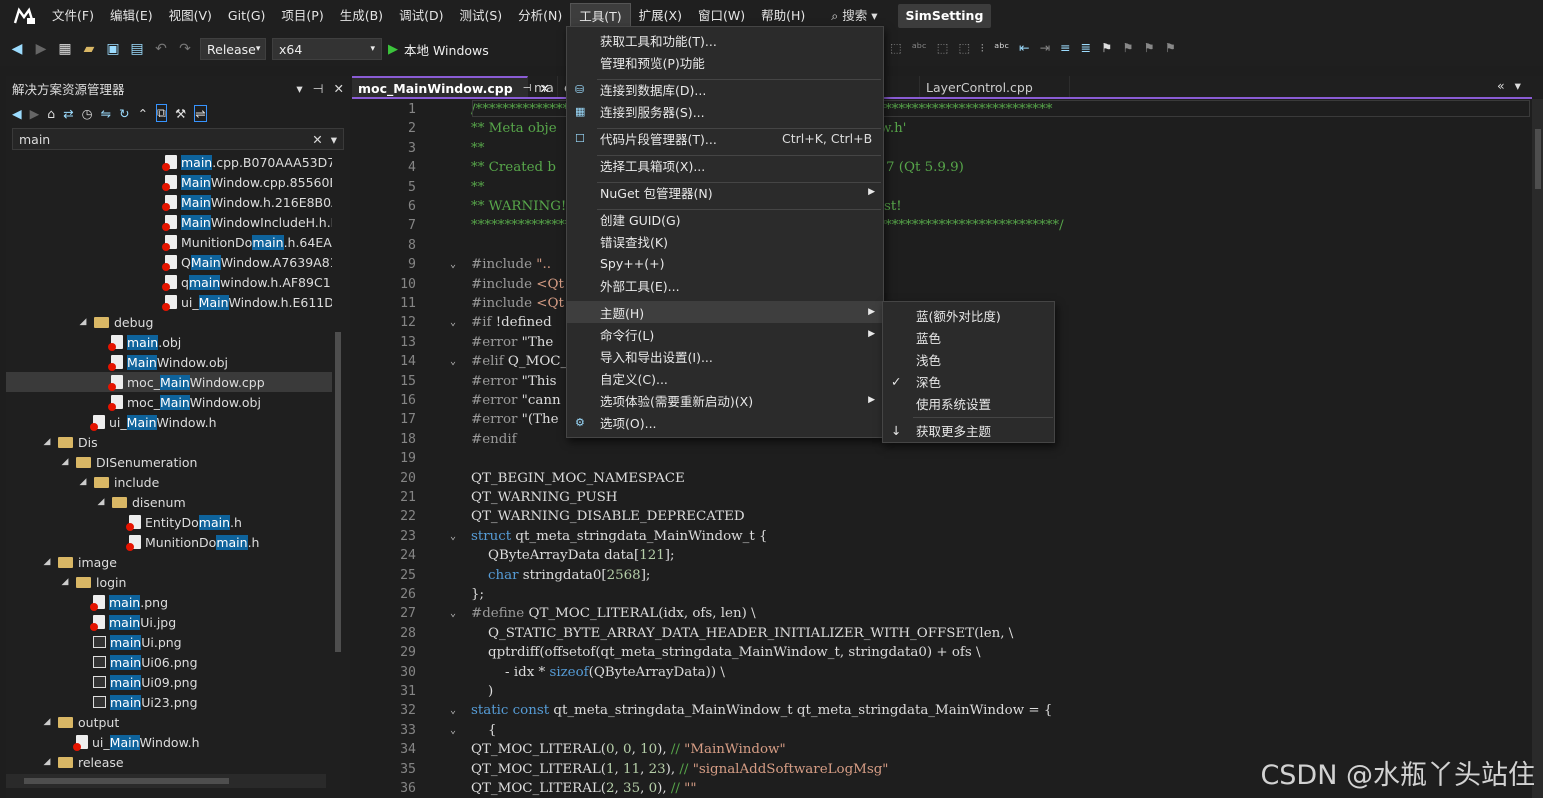  Describe the element at coordinates (65, 49) in the screenshot. I see `new-project-icon: ▦` at that location.